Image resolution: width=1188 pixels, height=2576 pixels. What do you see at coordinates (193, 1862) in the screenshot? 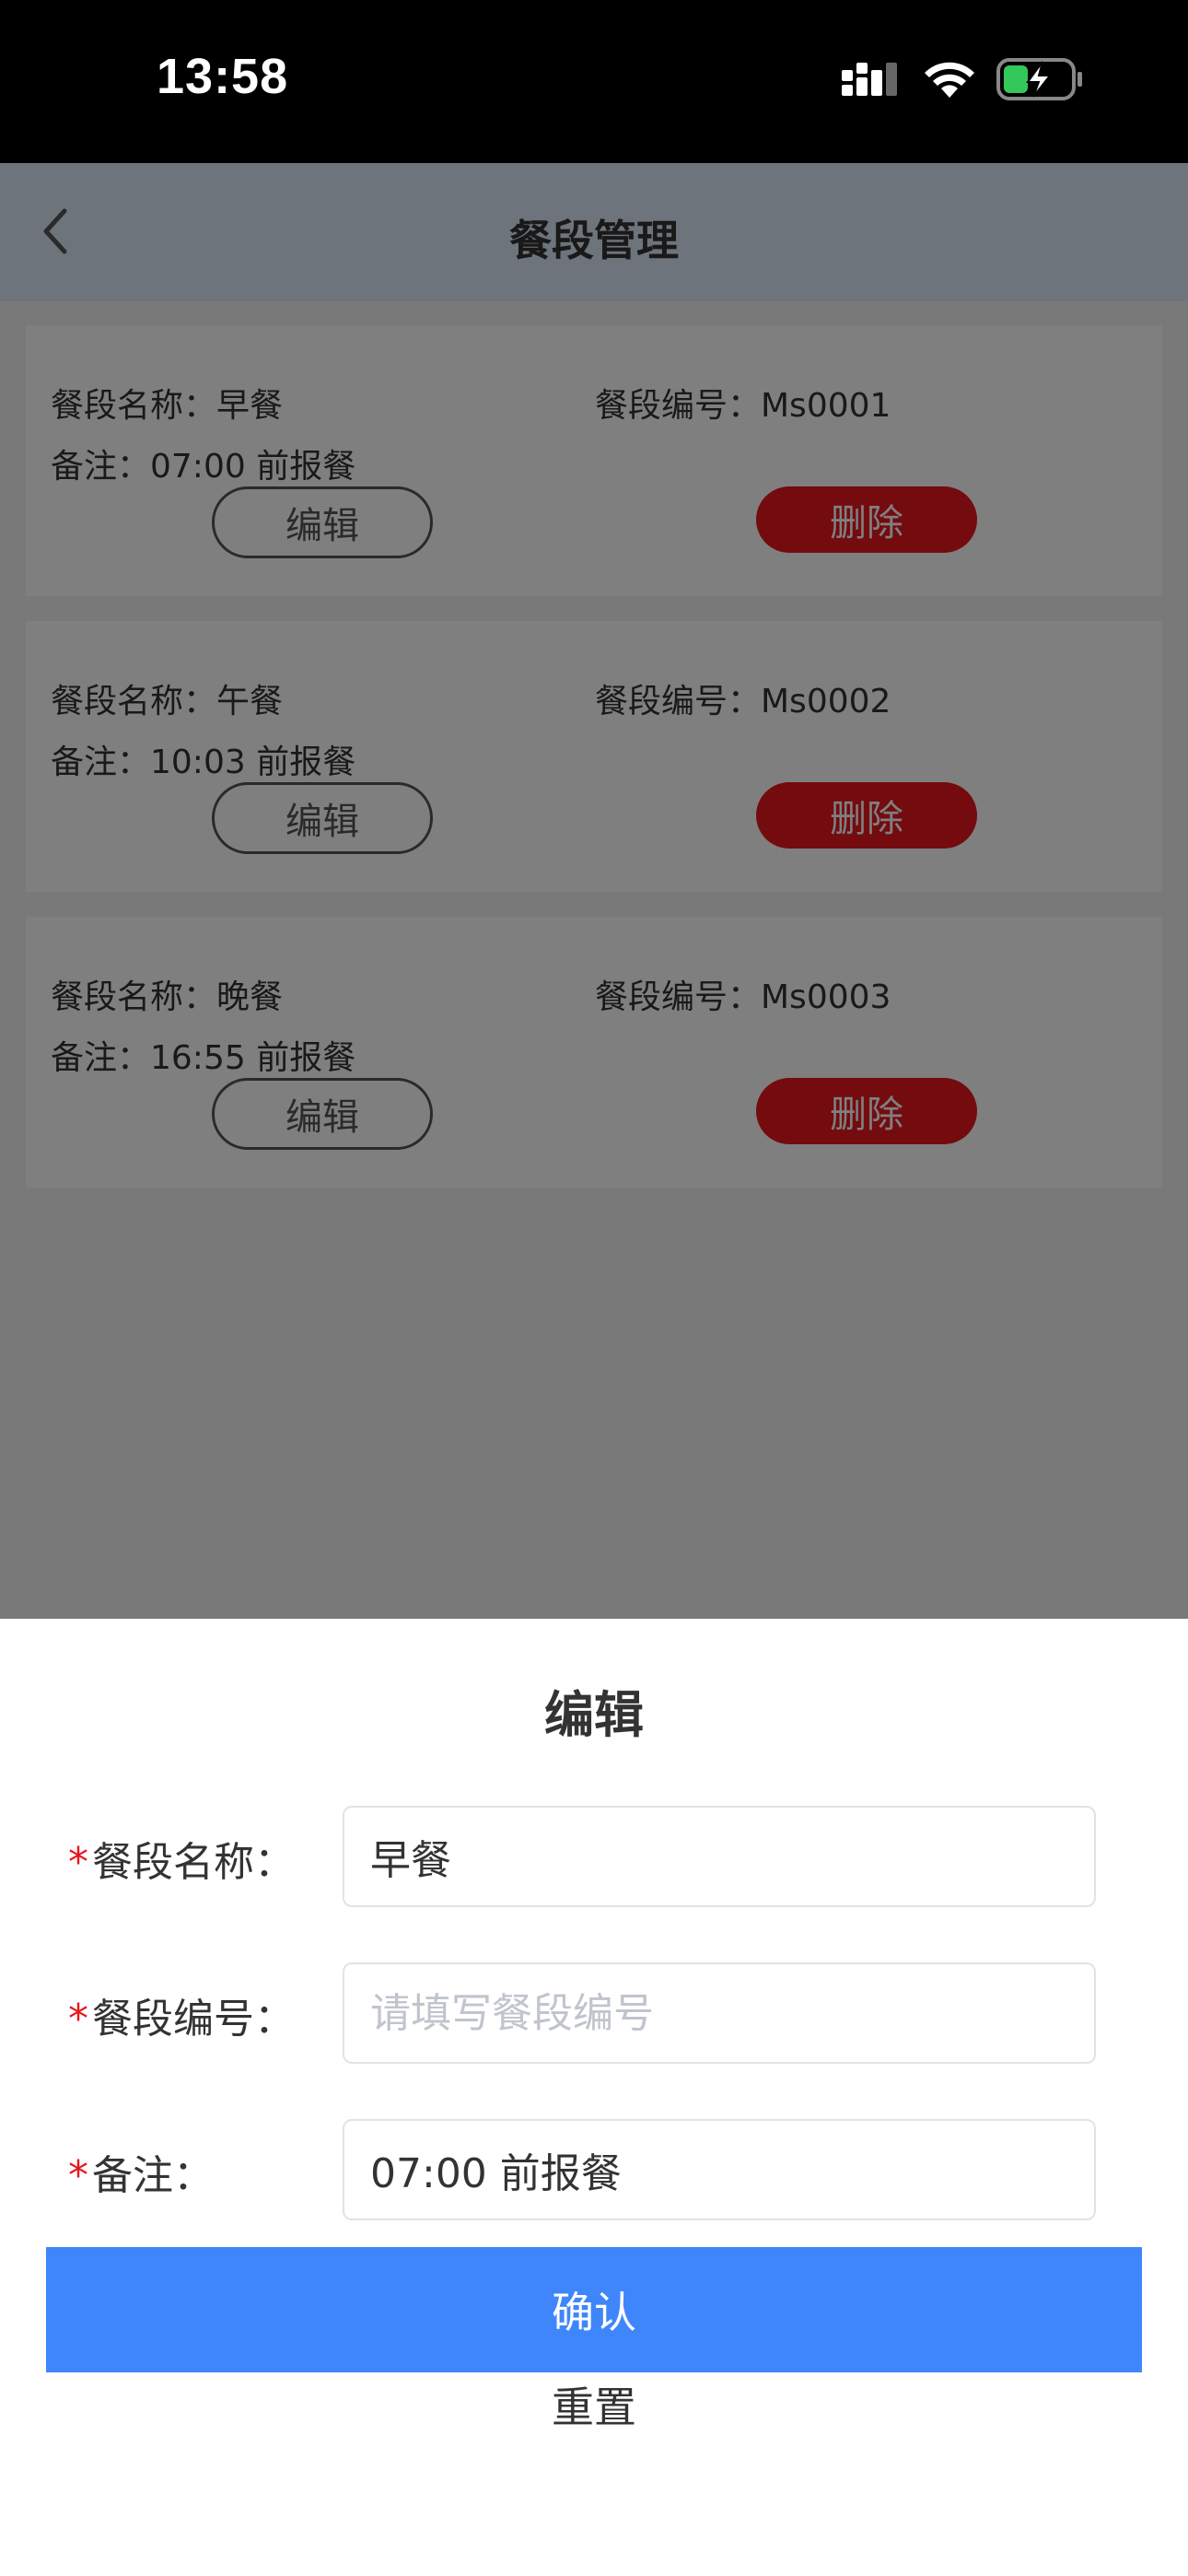
I see `name-label-text: 餐段名称：` at bounding box center [193, 1862].